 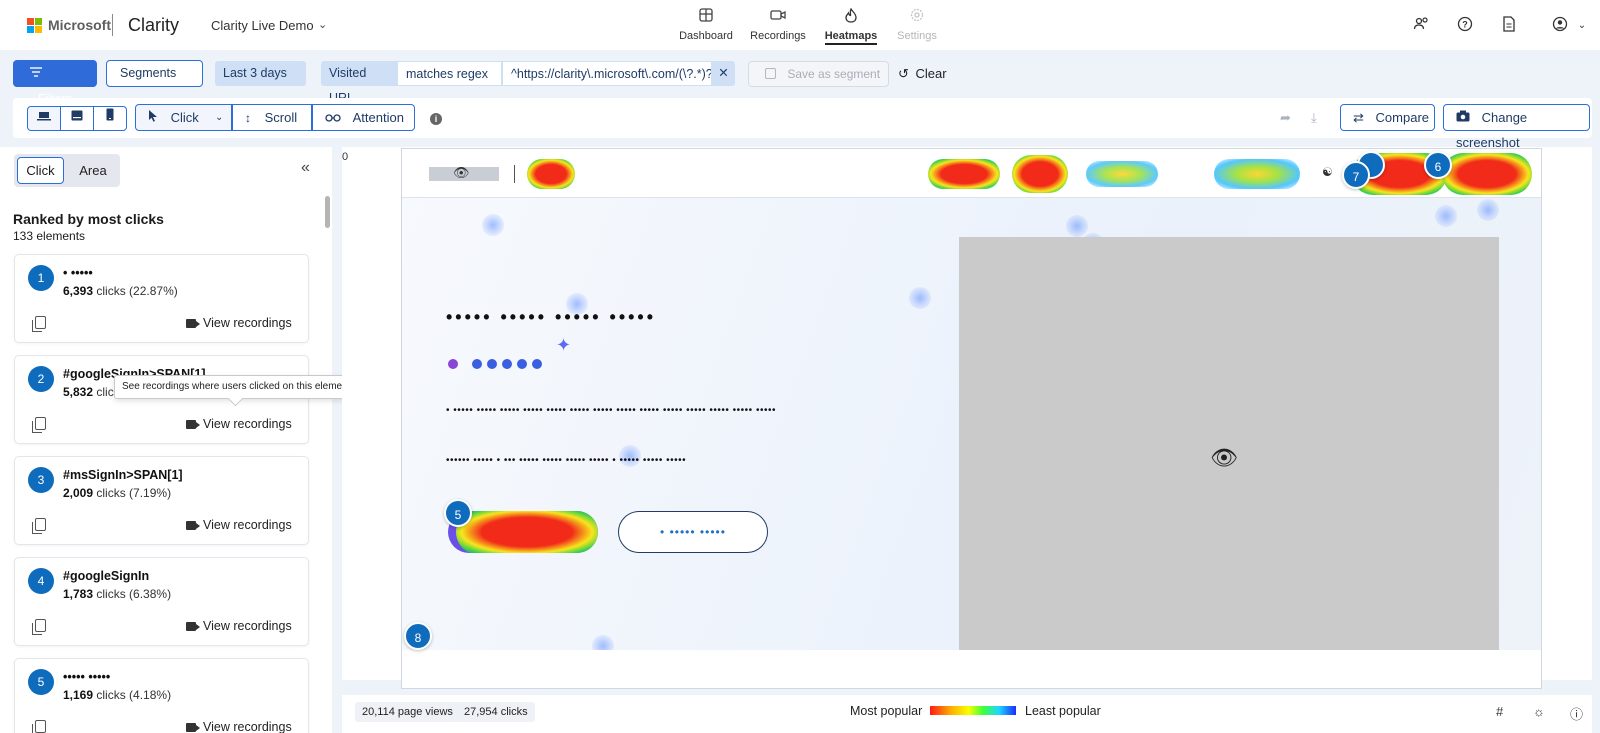 What do you see at coordinates (79, 25) in the screenshot?
I see `microsoft-wordmark: Microsoft` at bounding box center [79, 25].